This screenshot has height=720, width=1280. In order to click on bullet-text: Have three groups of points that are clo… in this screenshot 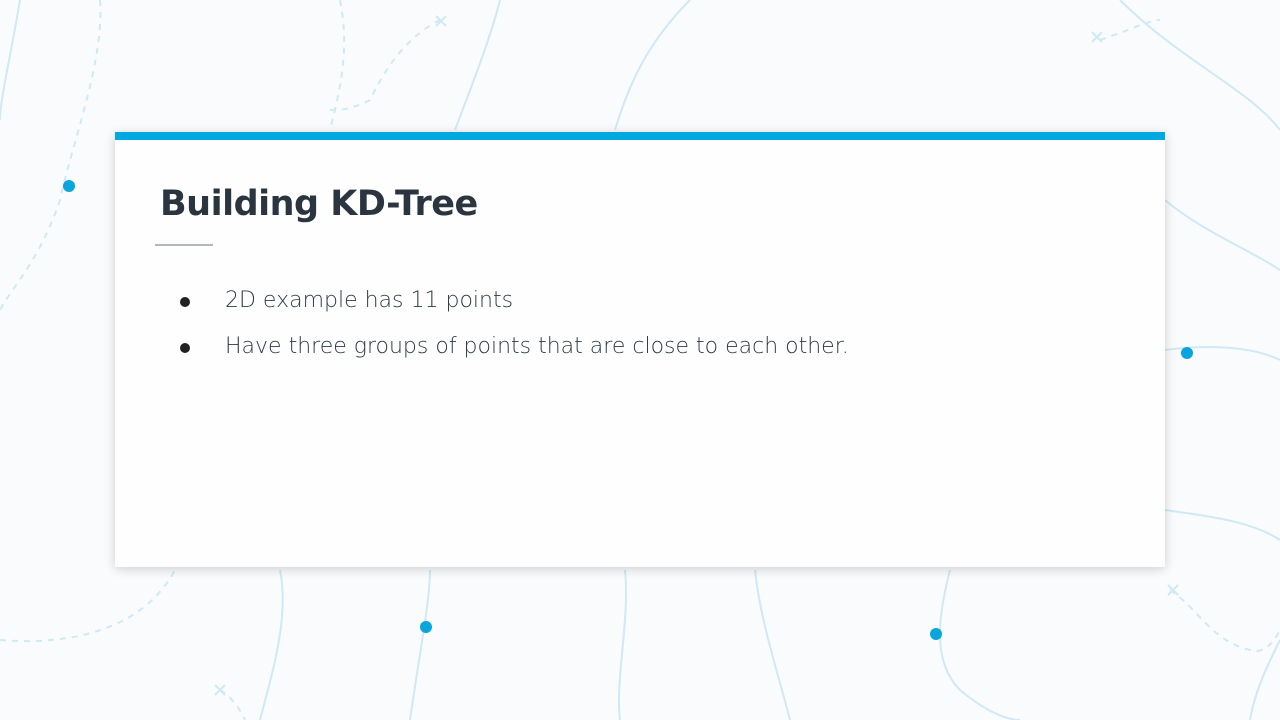, I will do `click(537, 346)`.